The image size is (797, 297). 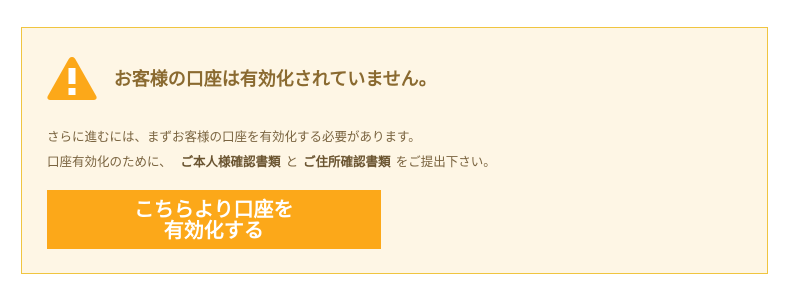 I want to click on alert-message-line-1: さらに進むには、まずお客様の口座を有効化する必要があります。, so click(x=234, y=136).